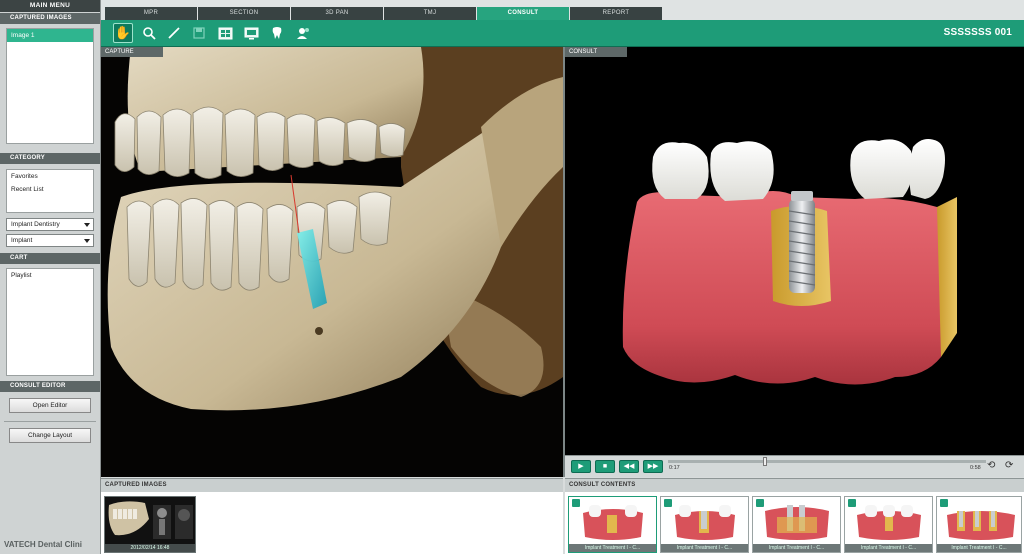  I want to click on save-icon, so click(199, 33).